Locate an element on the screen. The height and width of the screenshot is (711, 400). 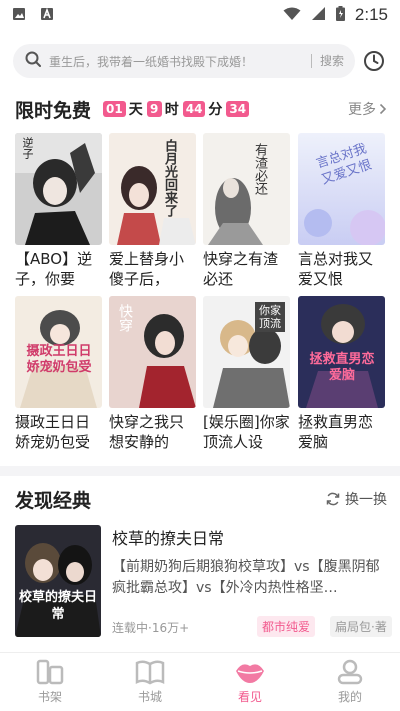
more-link: 更多 is located at coordinates (367, 109).